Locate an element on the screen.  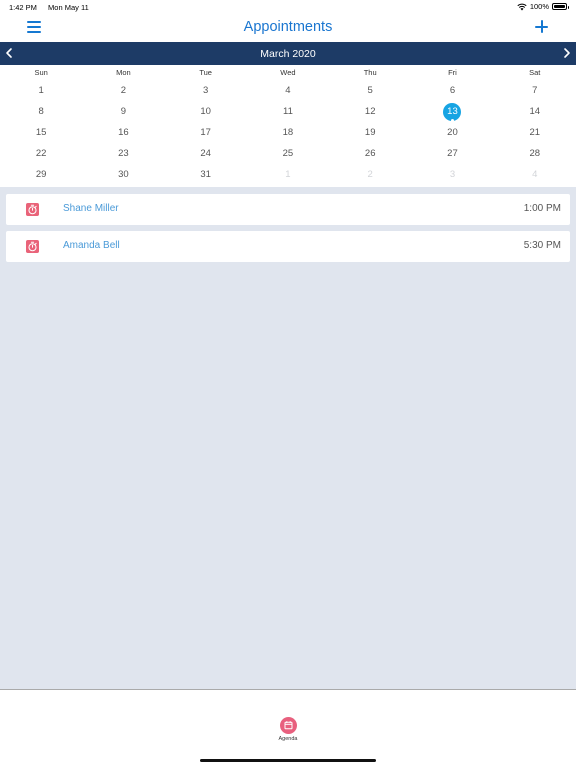
calendar-day: 21 is located at coordinates (535, 132).